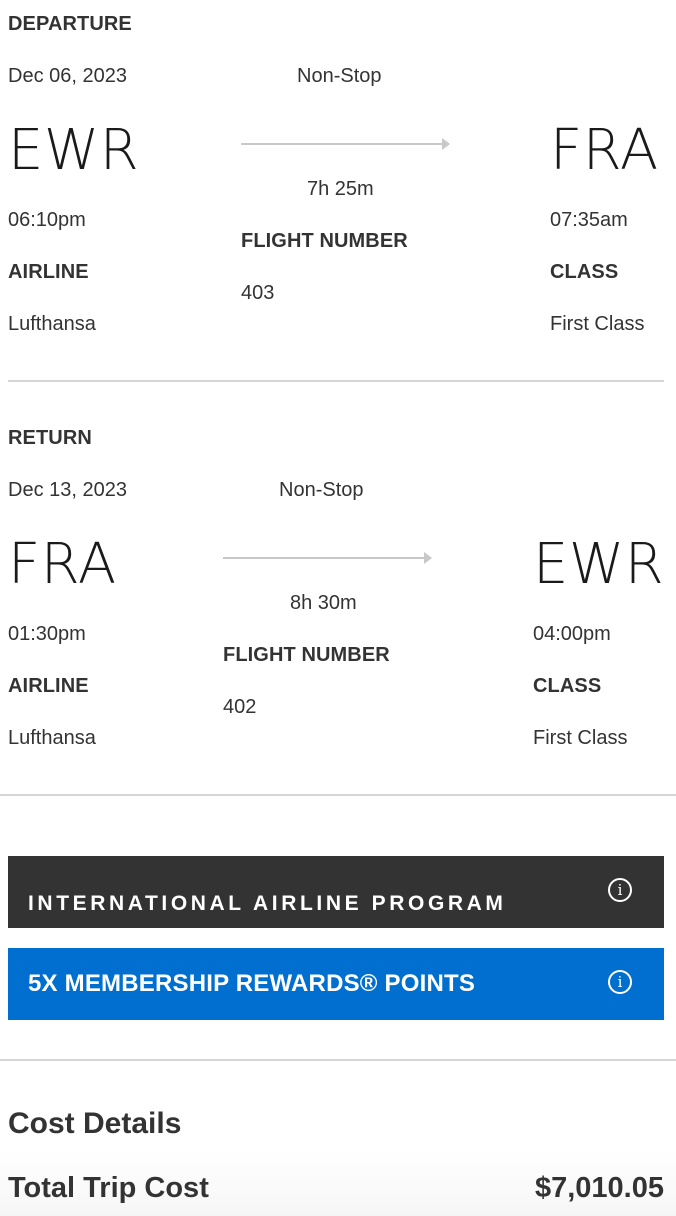 Image resolution: width=676 pixels, height=1216 pixels. What do you see at coordinates (252, 983) in the screenshot?
I see `rewards-banner-title: 5X MEMBERSHIP REWARDS® POINTS` at bounding box center [252, 983].